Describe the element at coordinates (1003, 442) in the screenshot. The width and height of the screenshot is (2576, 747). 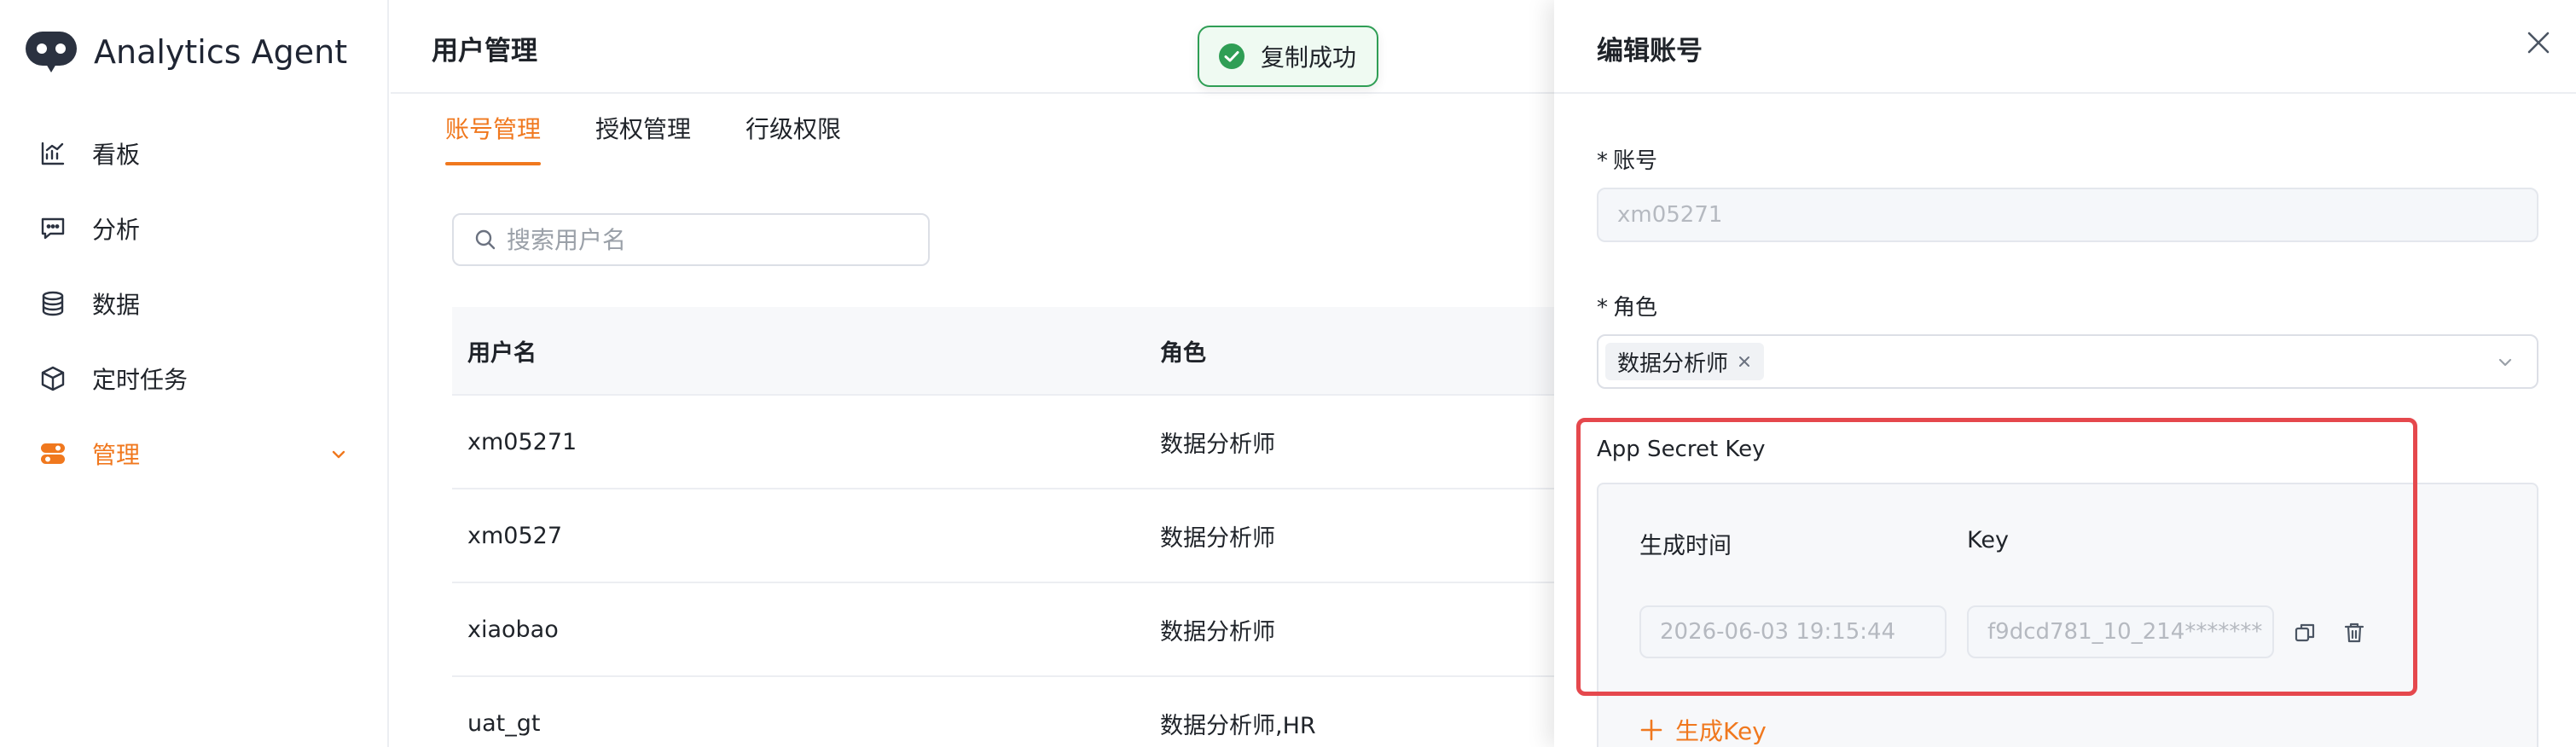
I see `table-row: xm05271 数据分析师` at that location.